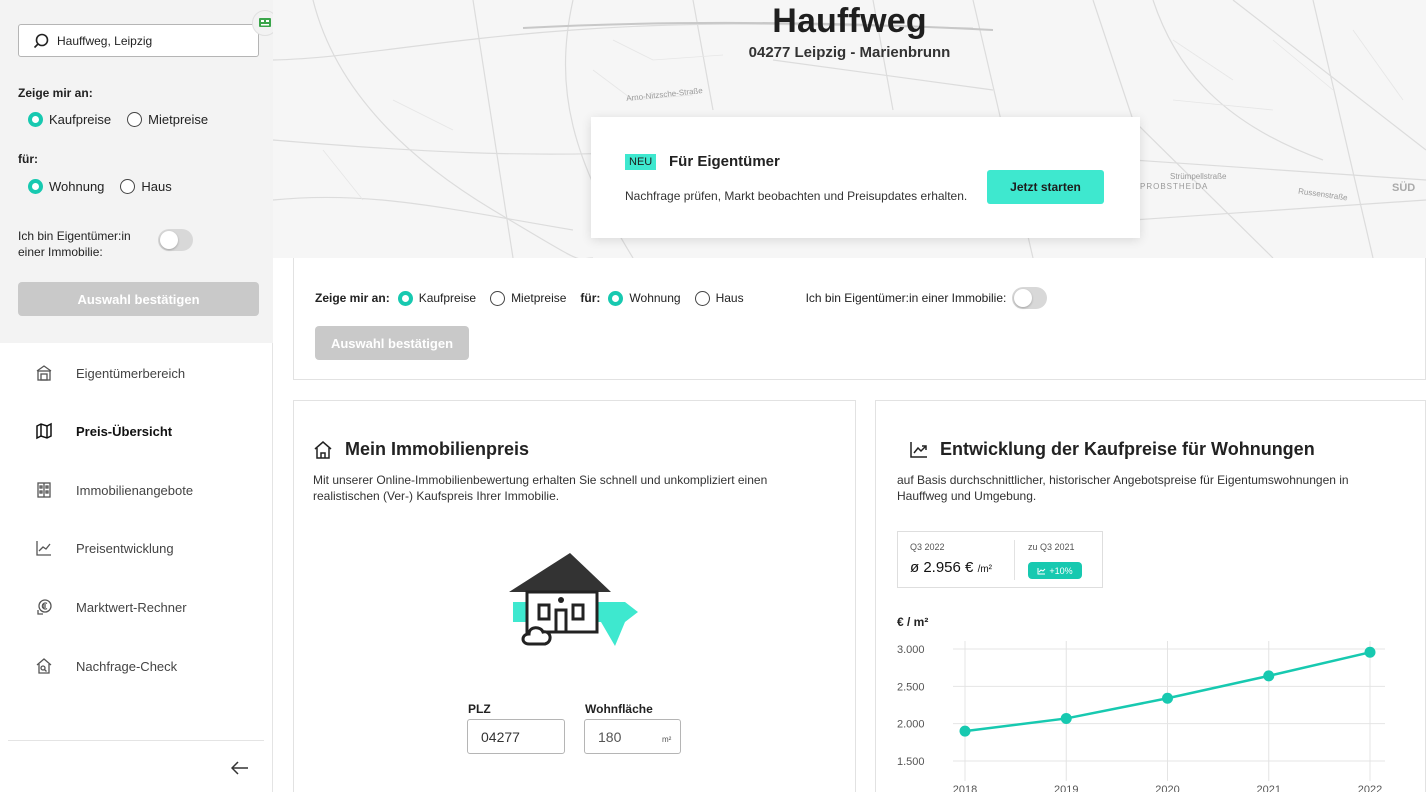  Describe the element at coordinates (1174, 186) in the screenshot. I see `map-label-district: PROBSTHEIDA` at that location.